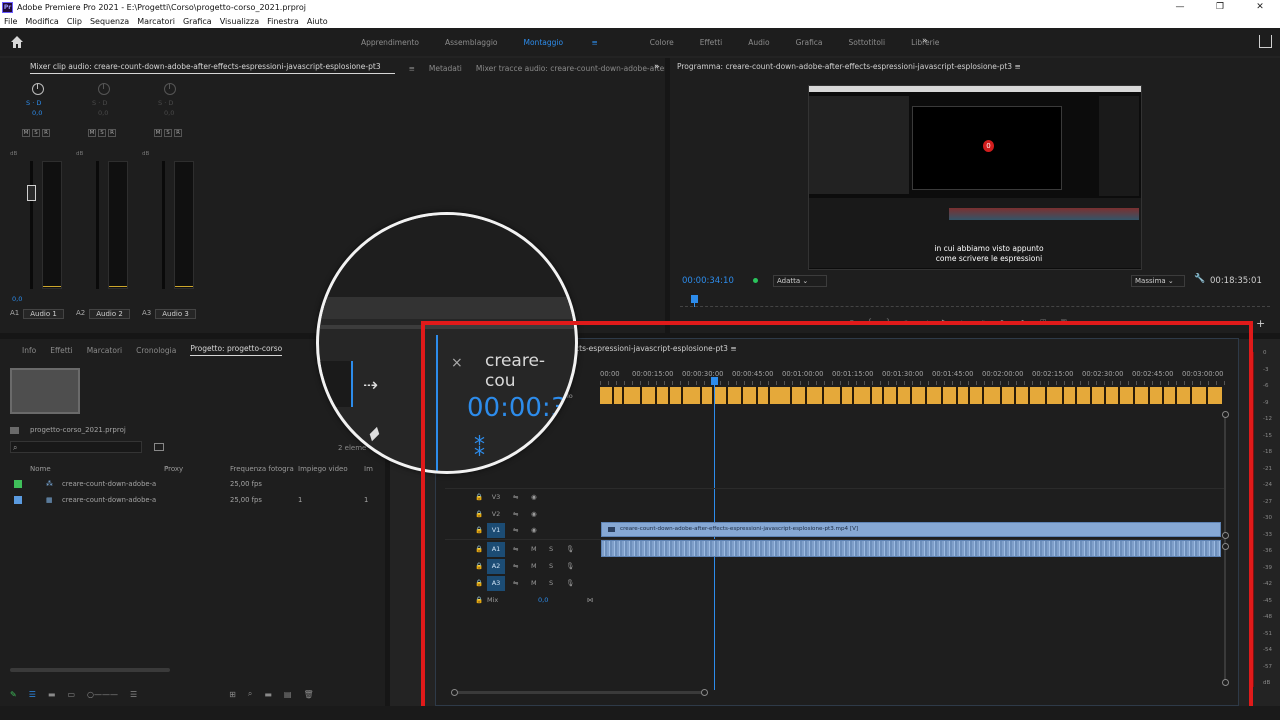 This screenshot has height=720, width=1280. Describe the element at coordinates (471, 42) in the screenshot. I see `workspace-assemblaggio: Assemblaggio` at that location.